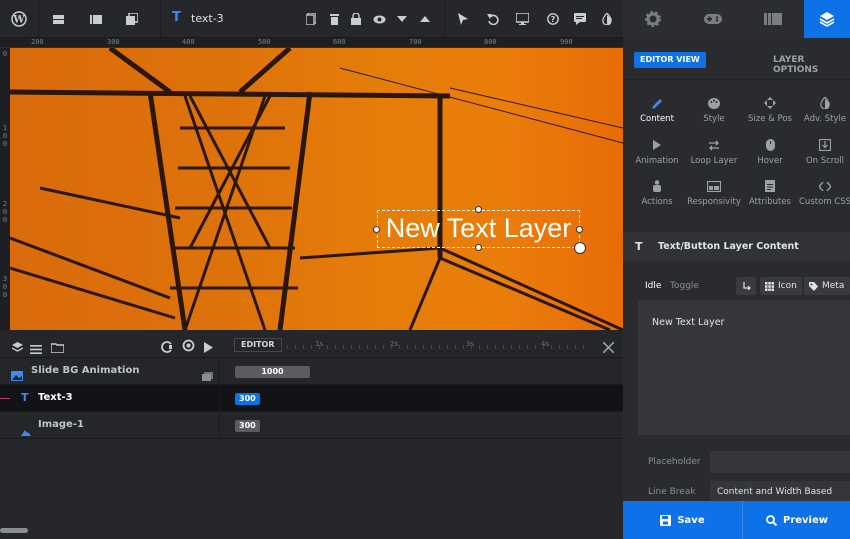 The height and width of the screenshot is (539, 850). I want to click on editor-button: EDITOR, so click(258, 345).